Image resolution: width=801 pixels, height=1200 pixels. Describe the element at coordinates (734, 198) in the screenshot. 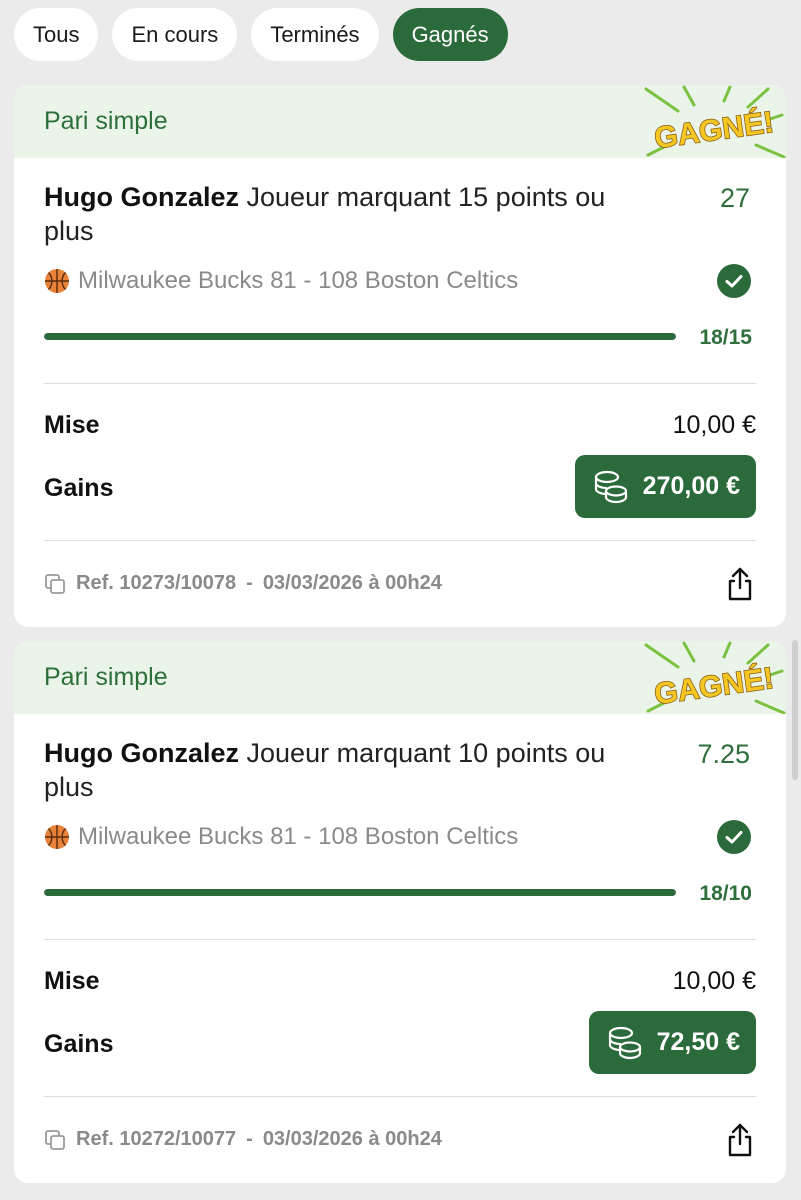

I see `bet-odds: 27` at that location.